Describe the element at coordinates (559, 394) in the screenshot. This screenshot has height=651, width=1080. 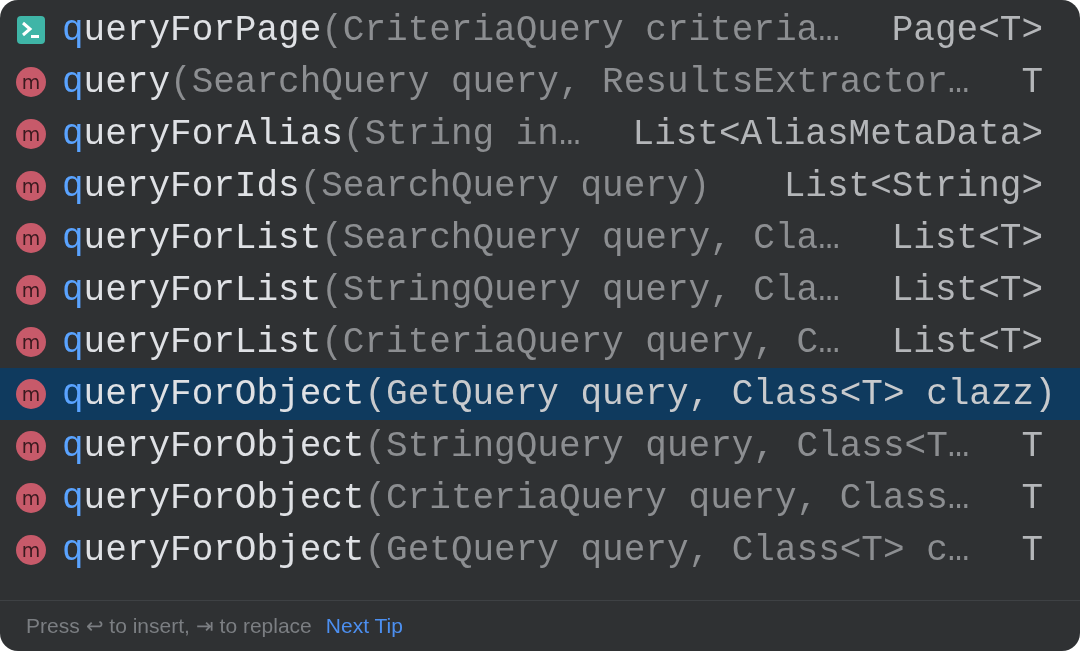
I see `method-signature: queryForObject(GetQuery query, Class<T> clazz)` at that location.